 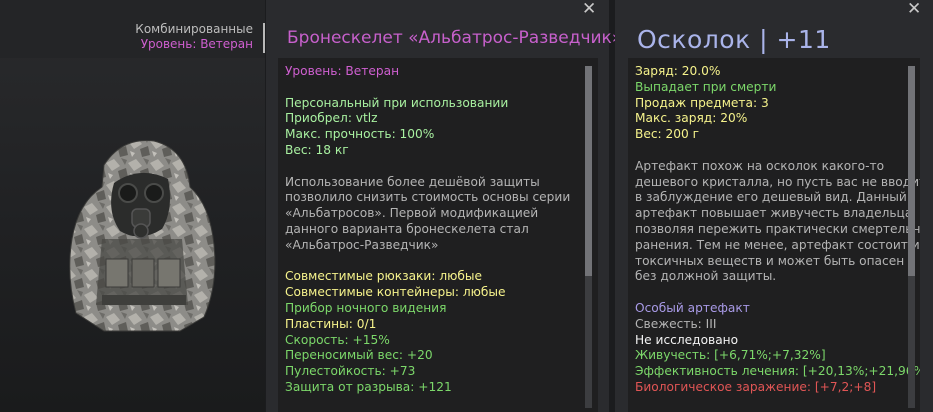 What do you see at coordinates (360, 134) in the screenshot?
I see `stat-line: Макс. прочность: 100%` at bounding box center [360, 134].